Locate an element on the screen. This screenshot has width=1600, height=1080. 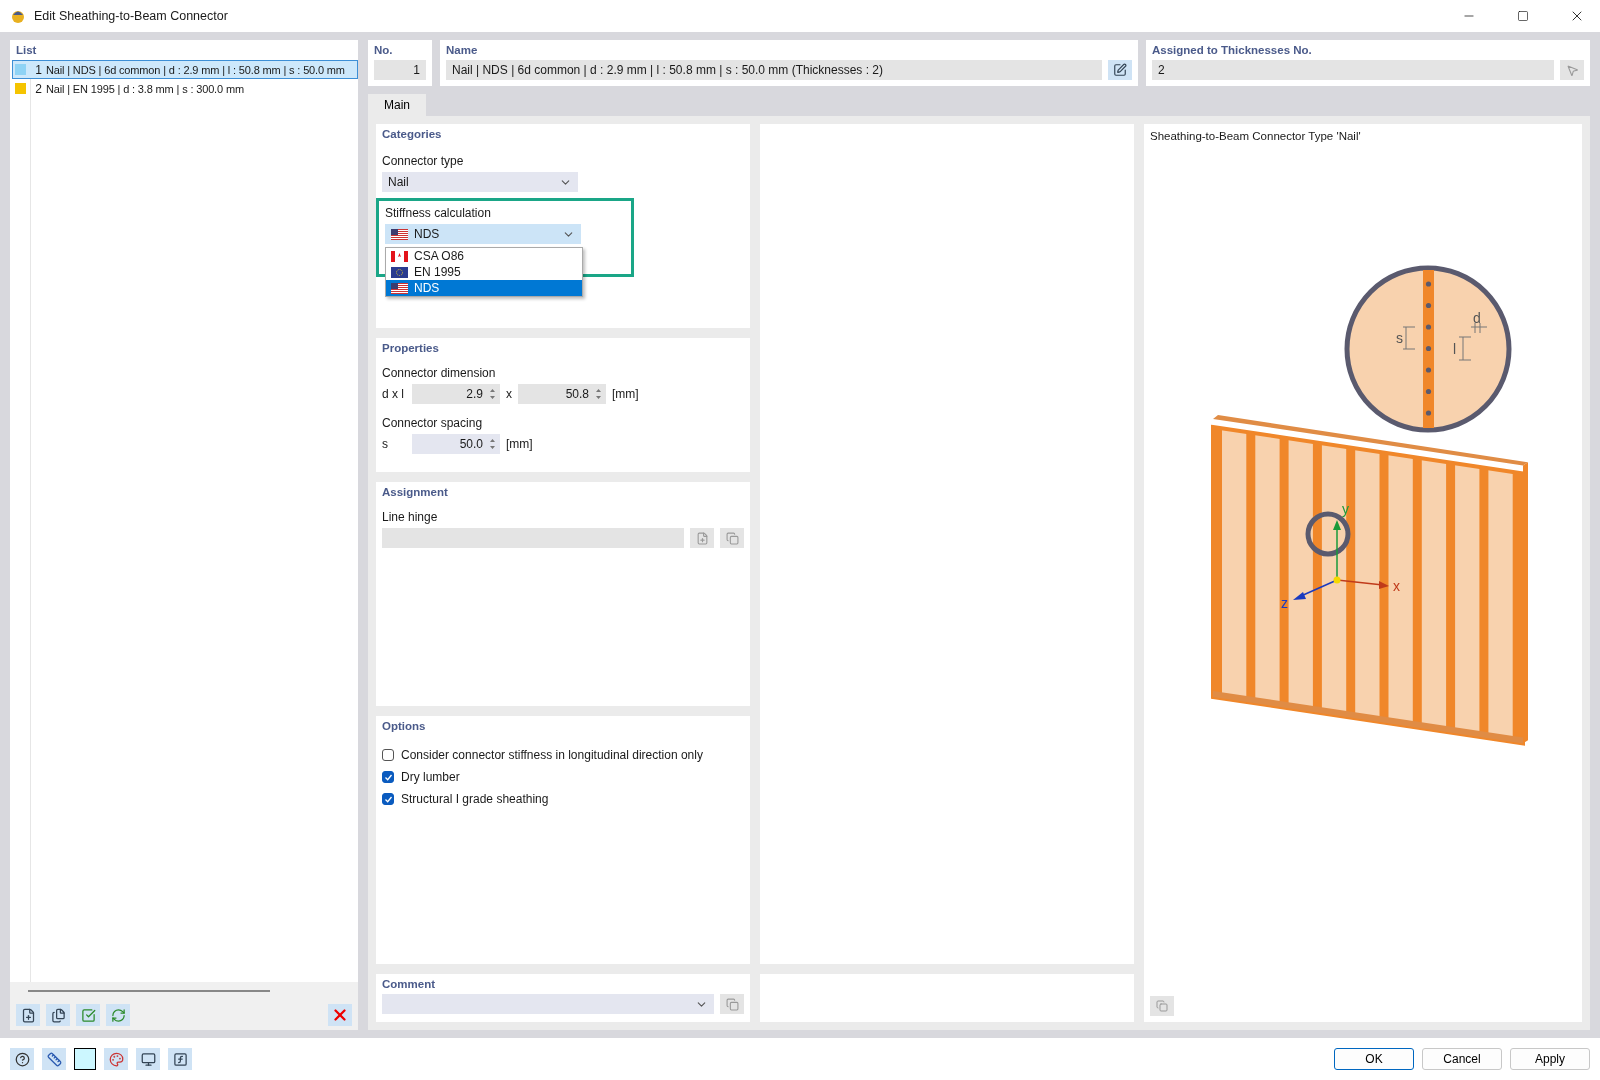
pointer-icon is located at coordinates (1572, 70).